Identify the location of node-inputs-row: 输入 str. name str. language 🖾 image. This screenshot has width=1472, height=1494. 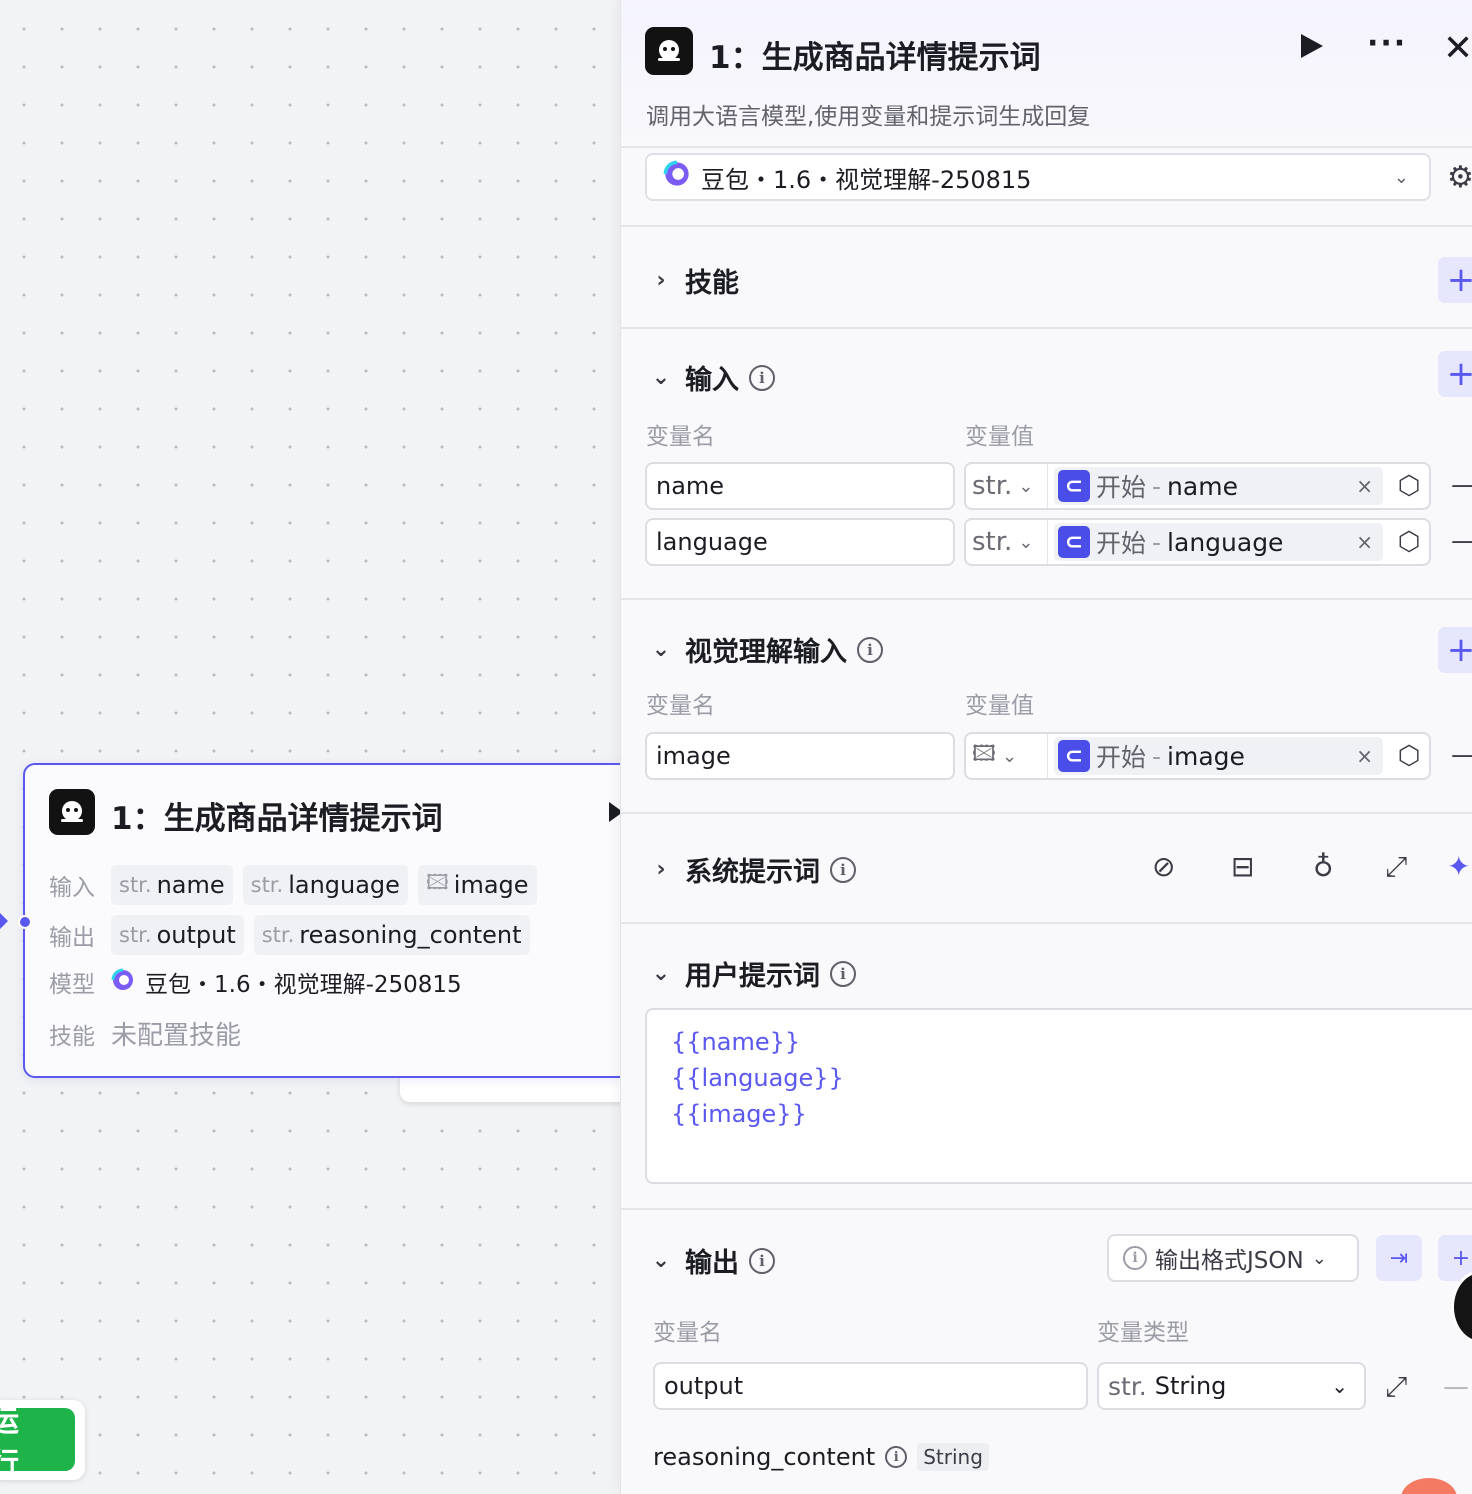
(293, 885).